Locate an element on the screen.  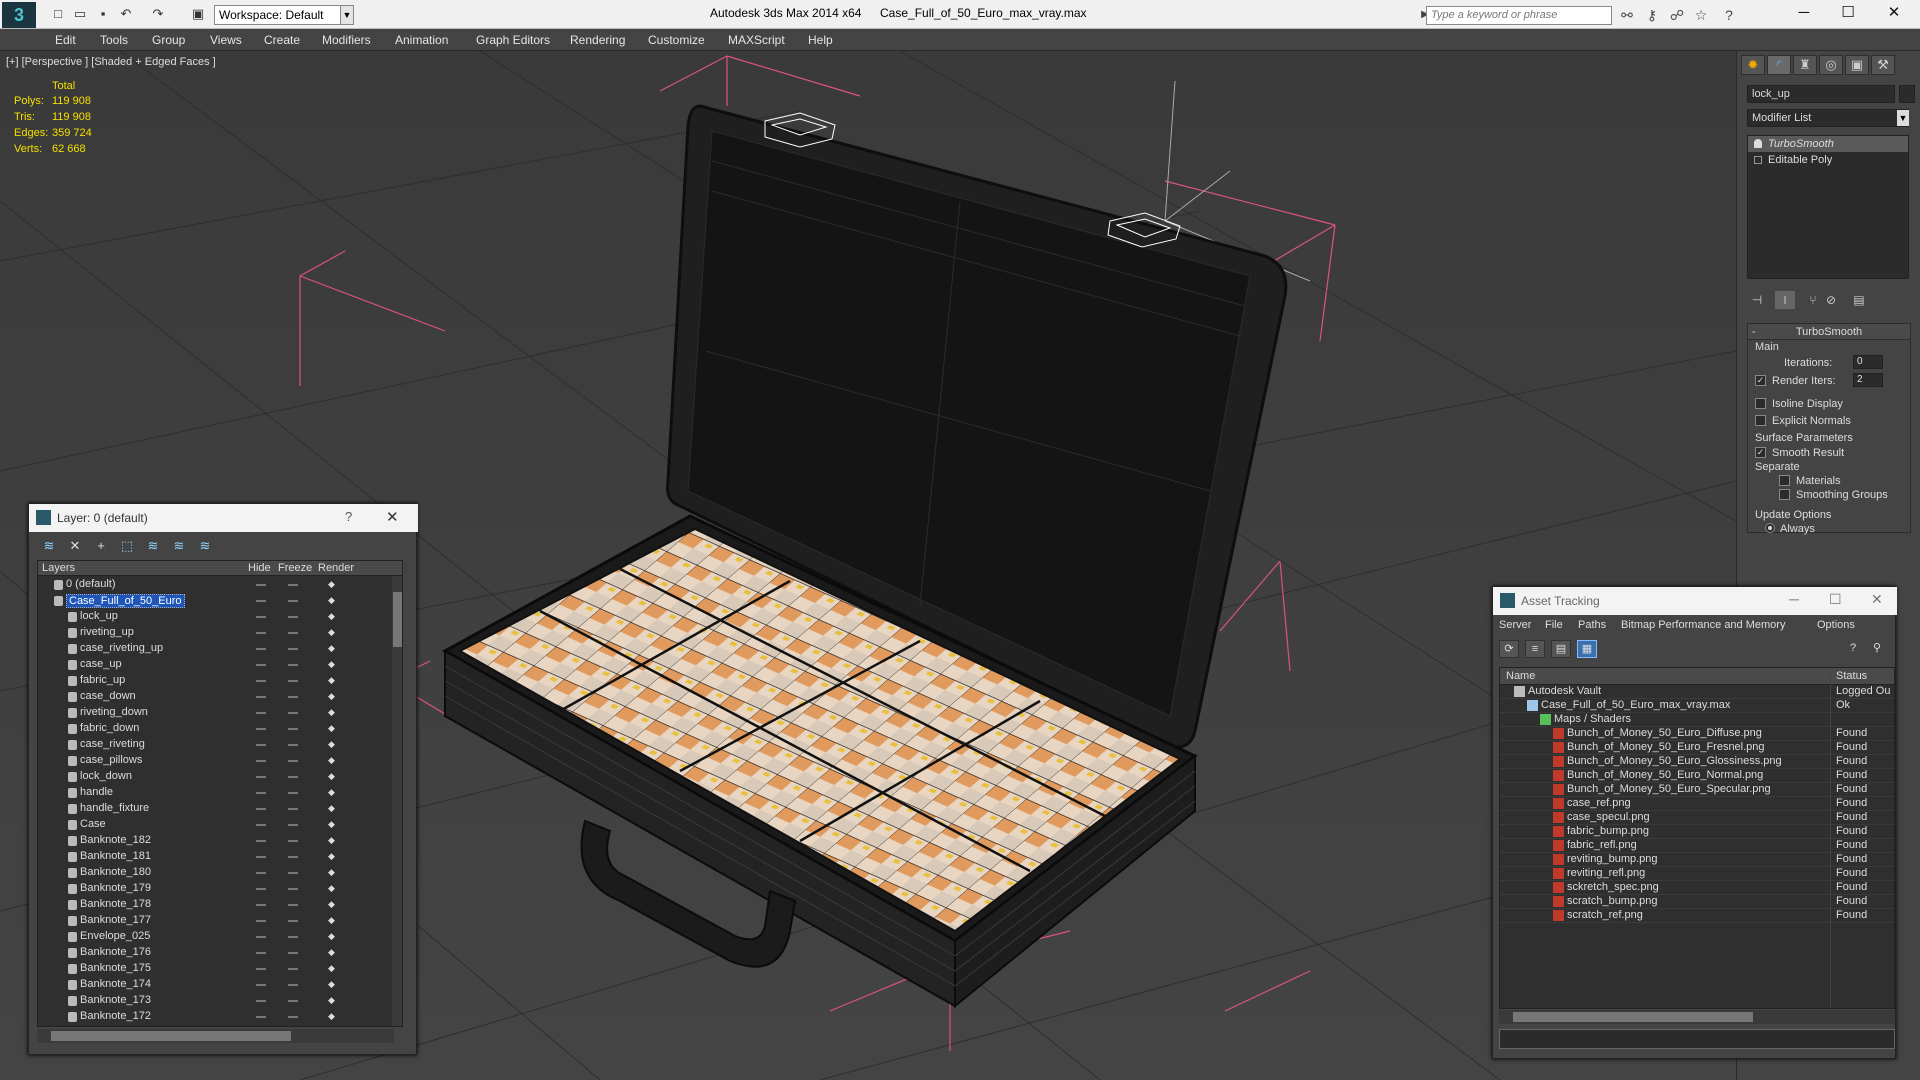
menu-help: Help is located at coordinates (820, 40).